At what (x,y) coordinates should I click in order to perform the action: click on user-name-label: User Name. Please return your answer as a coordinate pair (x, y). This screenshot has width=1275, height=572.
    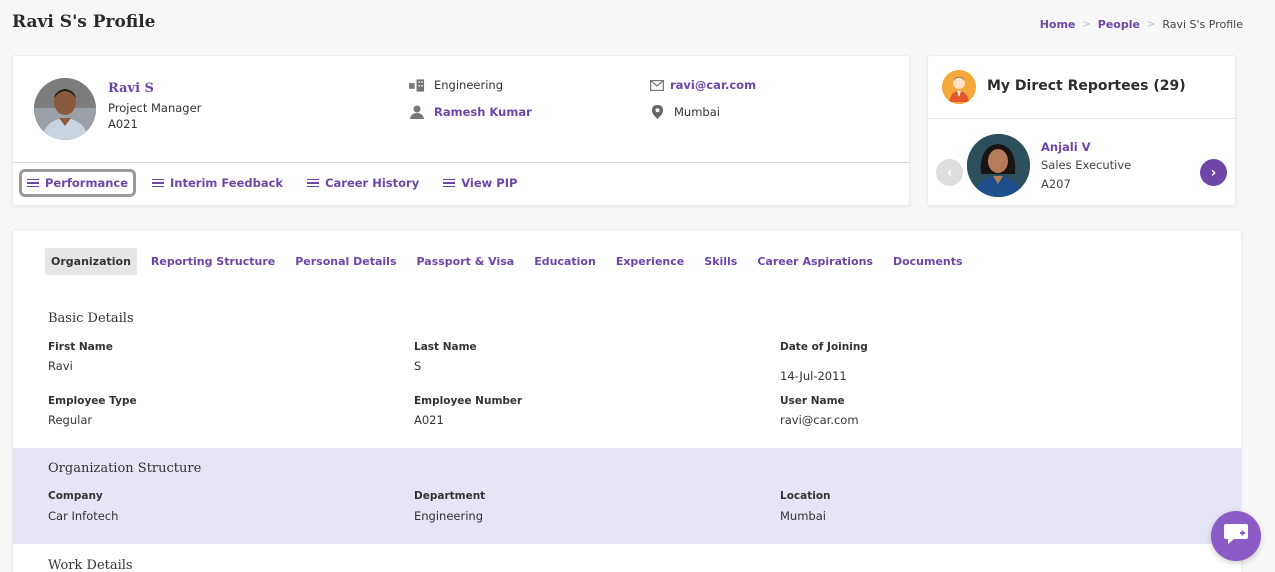
    Looking at the image, I should click on (812, 401).